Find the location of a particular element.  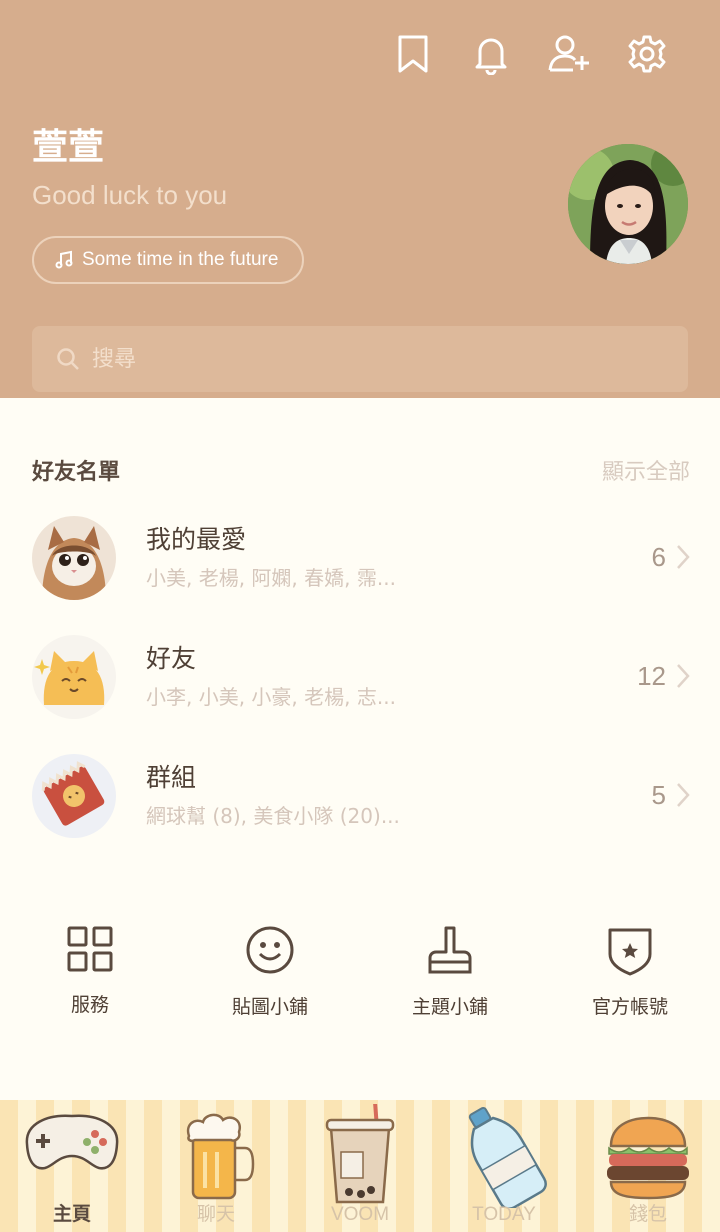

profile-music-label: Some time in the future is located at coordinates (180, 259).